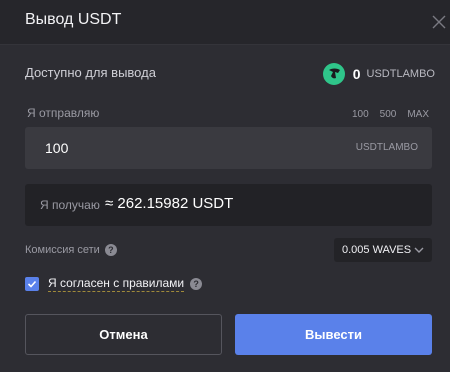  I want to click on receive-label: Я получаю, so click(70, 205).